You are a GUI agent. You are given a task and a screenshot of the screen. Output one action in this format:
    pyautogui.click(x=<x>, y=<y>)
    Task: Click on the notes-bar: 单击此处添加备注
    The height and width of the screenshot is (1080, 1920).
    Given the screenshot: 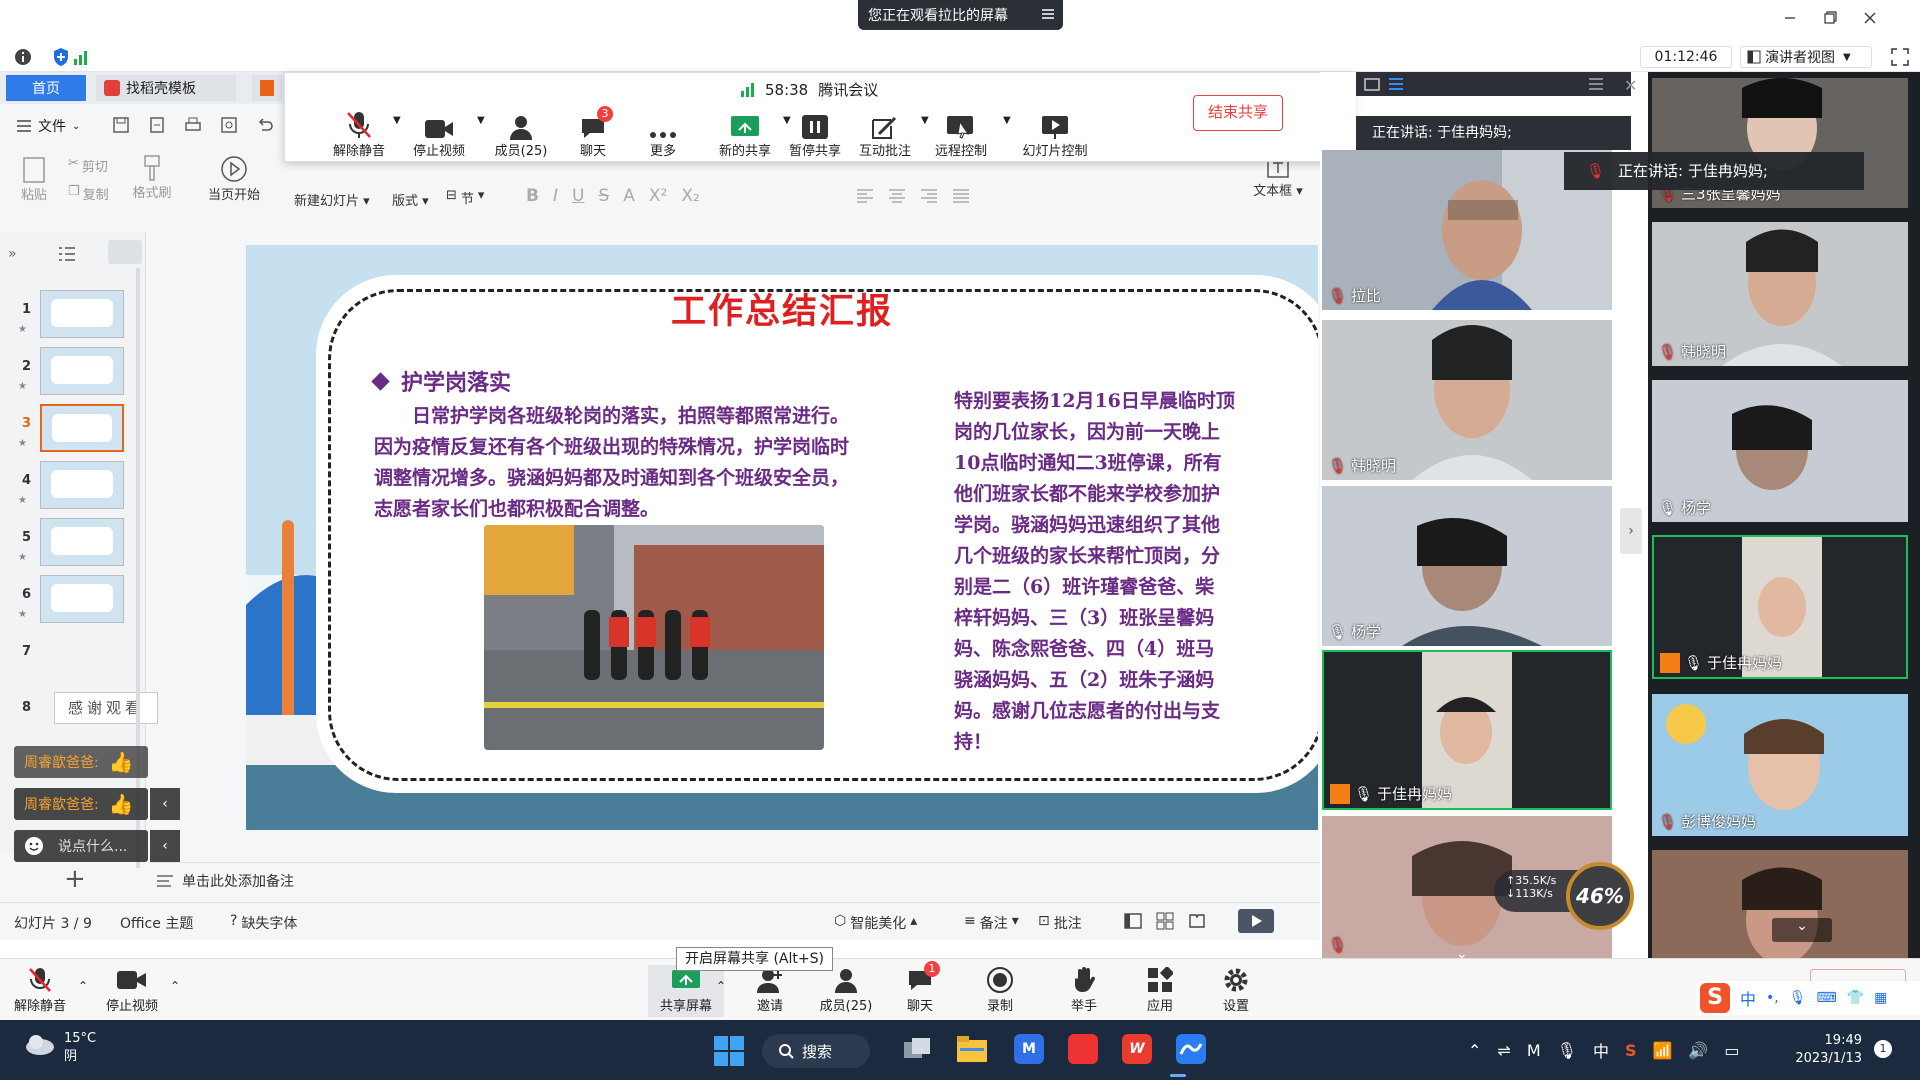 What is the action you would take?
    pyautogui.click(x=734, y=880)
    